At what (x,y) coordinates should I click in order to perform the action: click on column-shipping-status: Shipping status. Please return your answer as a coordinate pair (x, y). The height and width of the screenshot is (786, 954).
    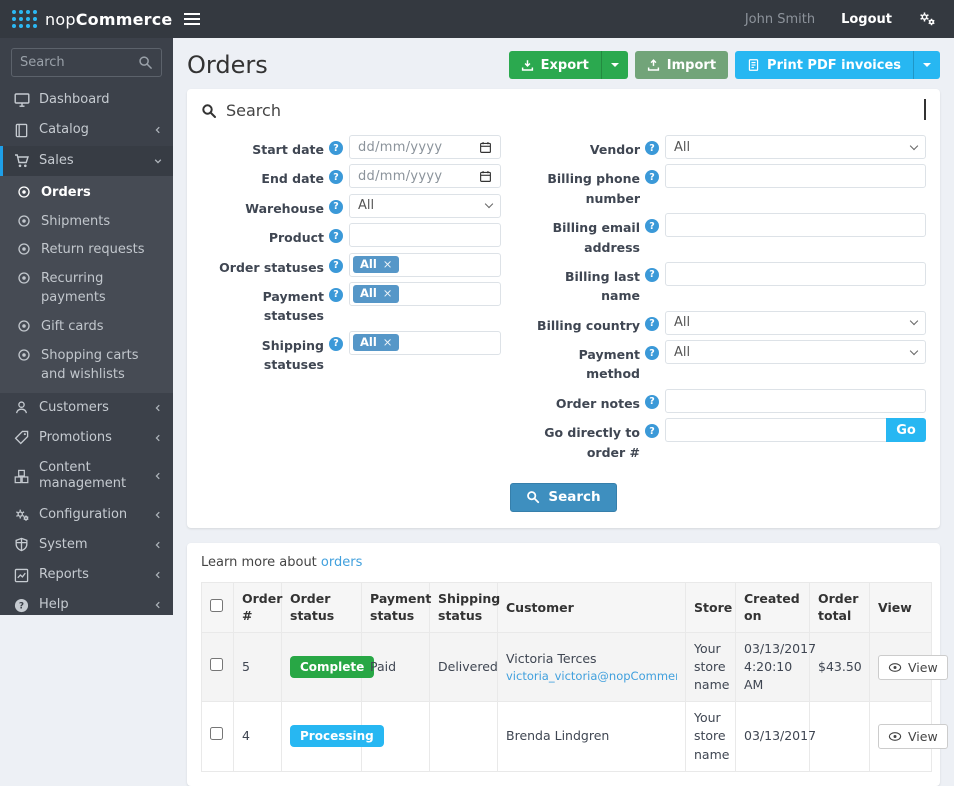
    Looking at the image, I should click on (464, 607).